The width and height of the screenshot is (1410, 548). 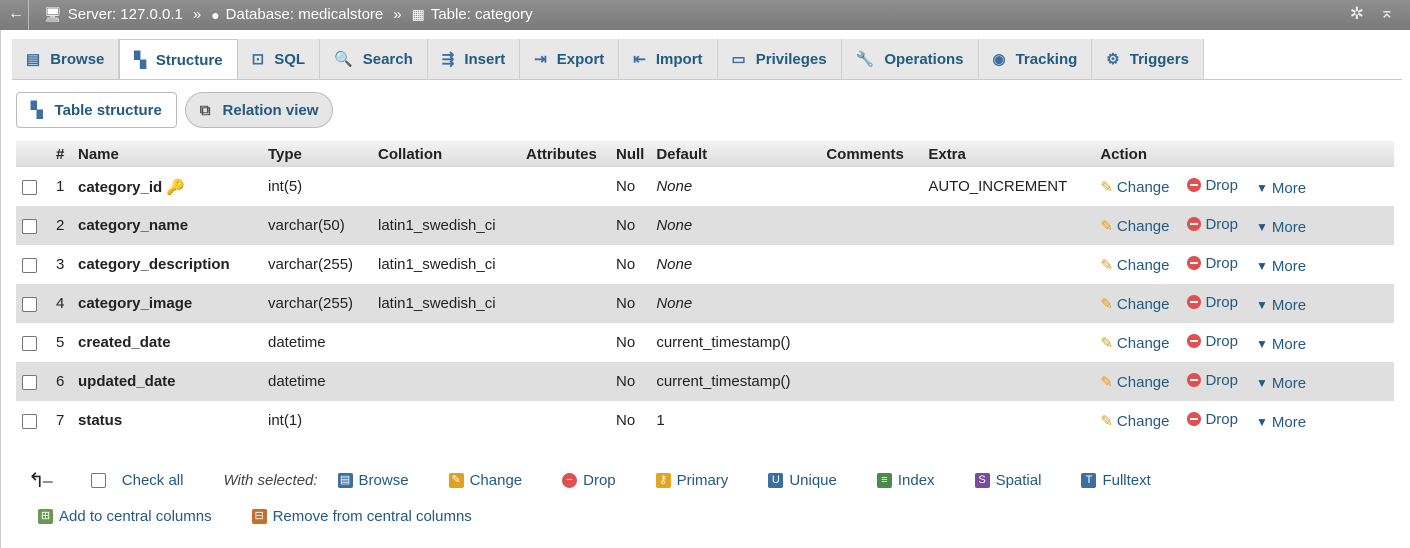 I want to click on bulk-fulltext-button: T Fulltext, so click(x=1116, y=480).